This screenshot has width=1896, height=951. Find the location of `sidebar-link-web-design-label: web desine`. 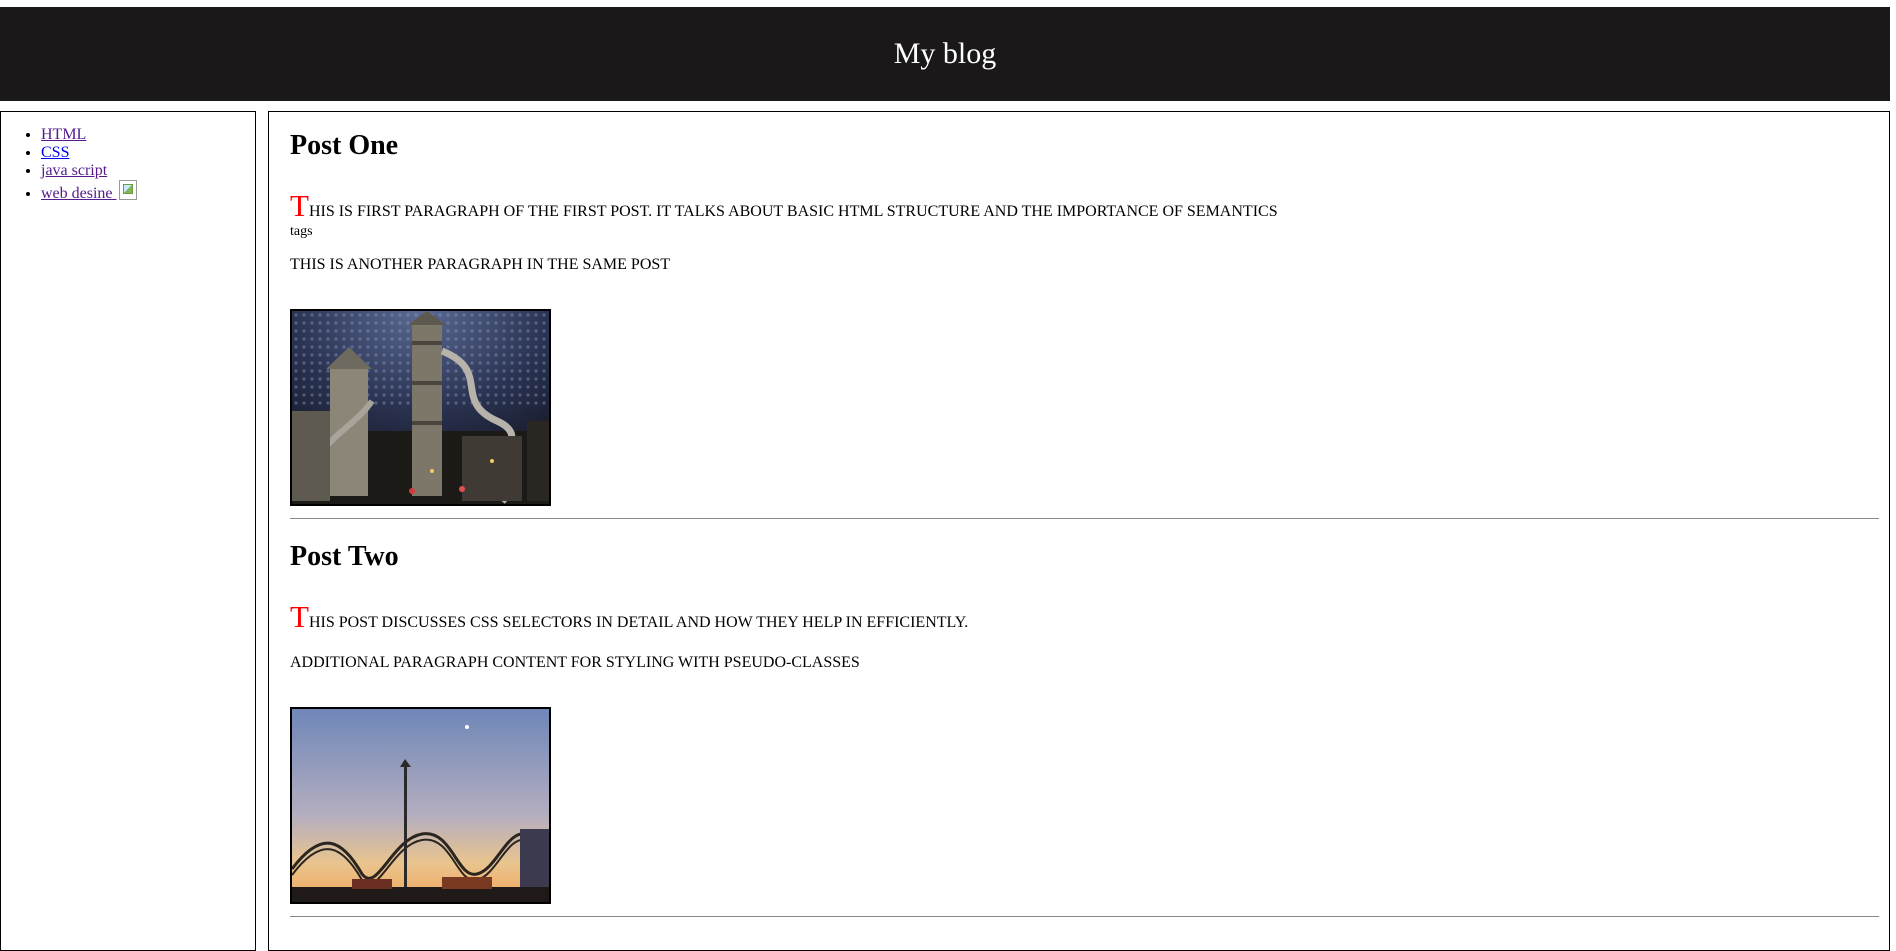

sidebar-link-web-design-label: web desine is located at coordinates (79, 193).